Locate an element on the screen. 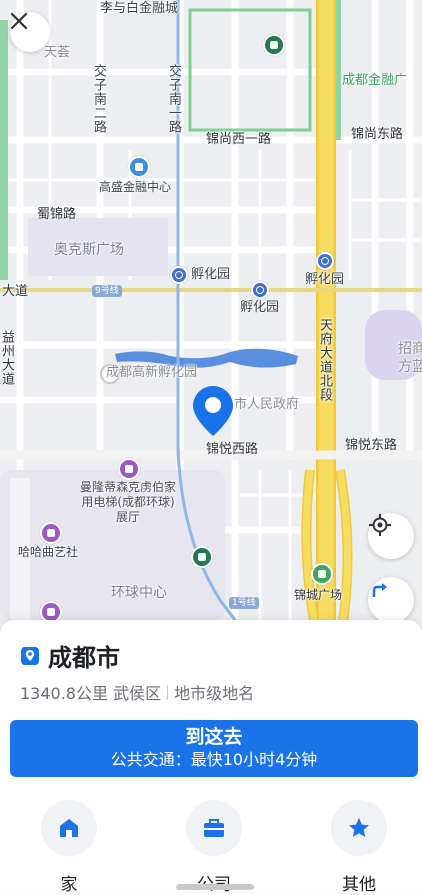 The height and width of the screenshot is (895, 422). briefcase-icon-circle is located at coordinates (214, 828).